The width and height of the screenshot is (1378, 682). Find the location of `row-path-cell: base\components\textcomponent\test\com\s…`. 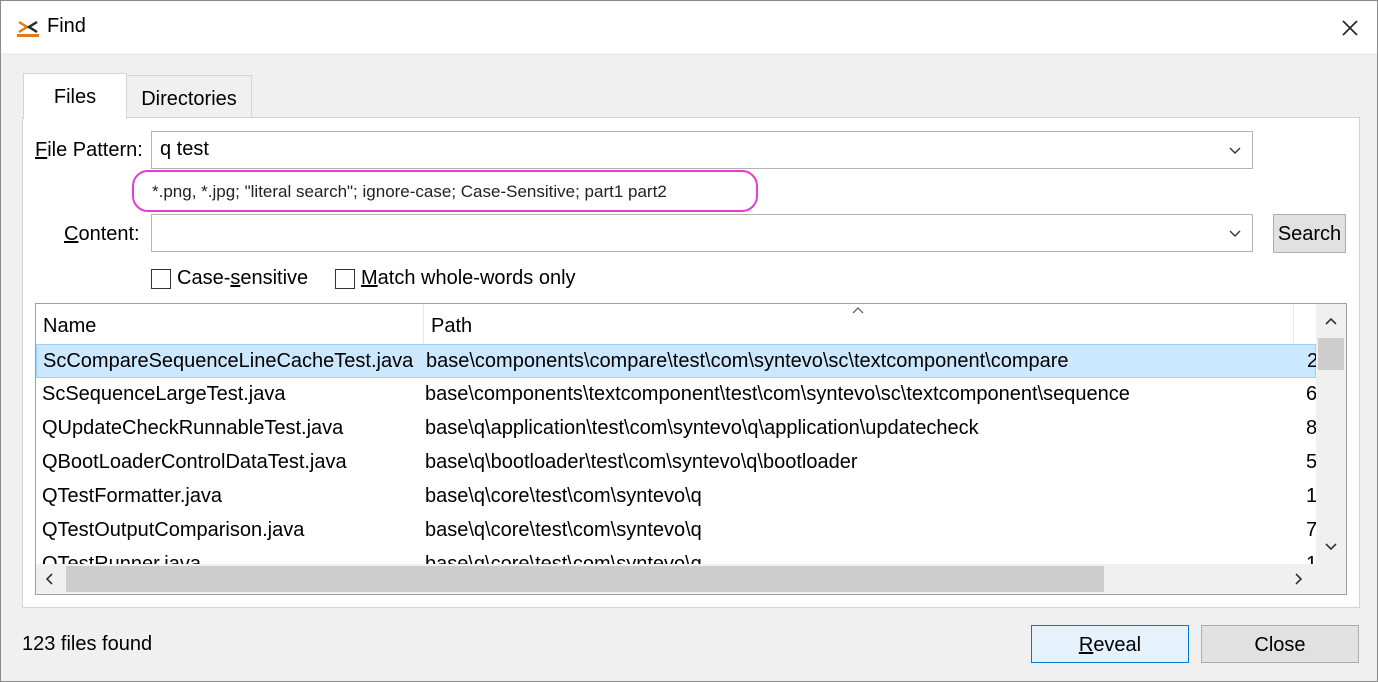

row-path-cell: base\components\textcomponent\test\com\s… is located at coordinates (777, 394).